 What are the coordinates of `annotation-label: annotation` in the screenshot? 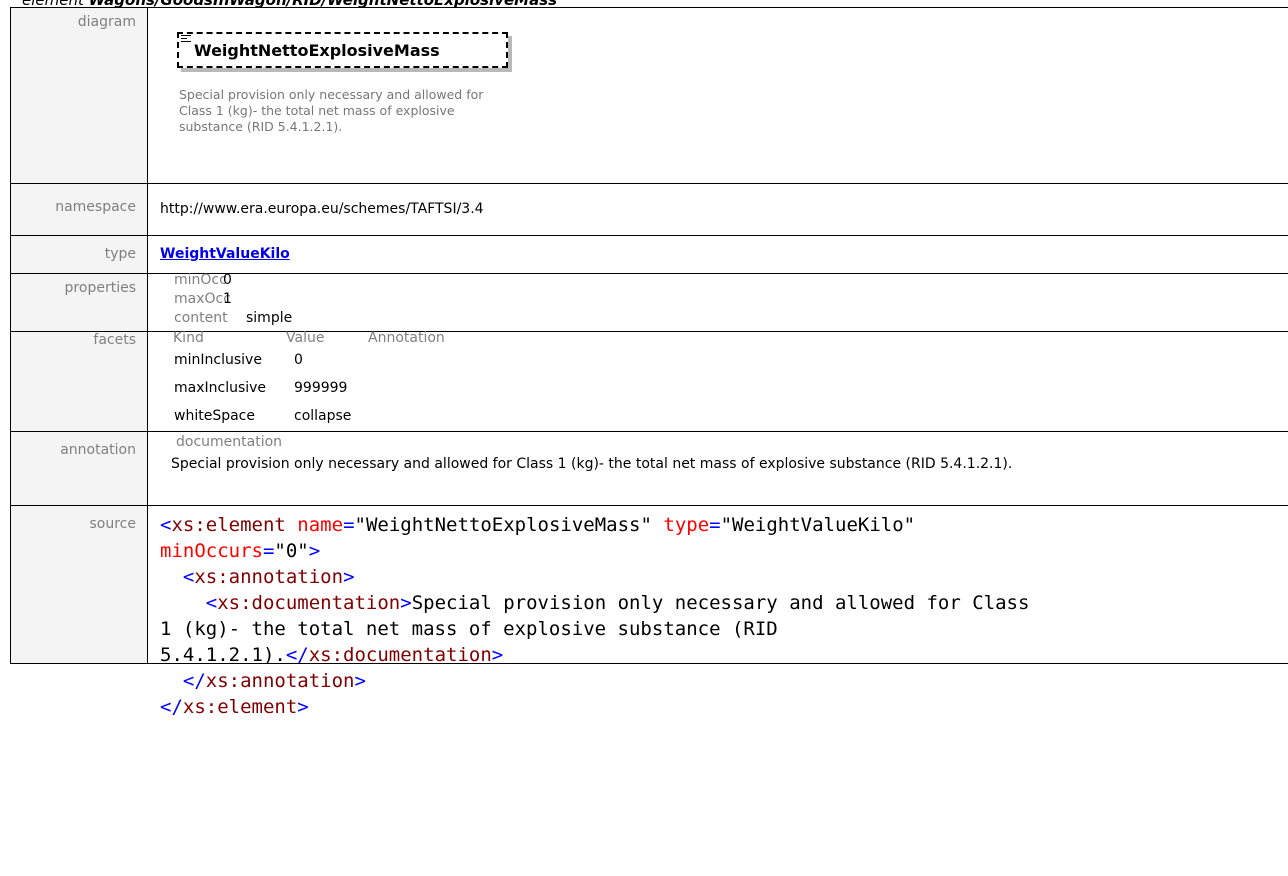 It's located at (79, 468).